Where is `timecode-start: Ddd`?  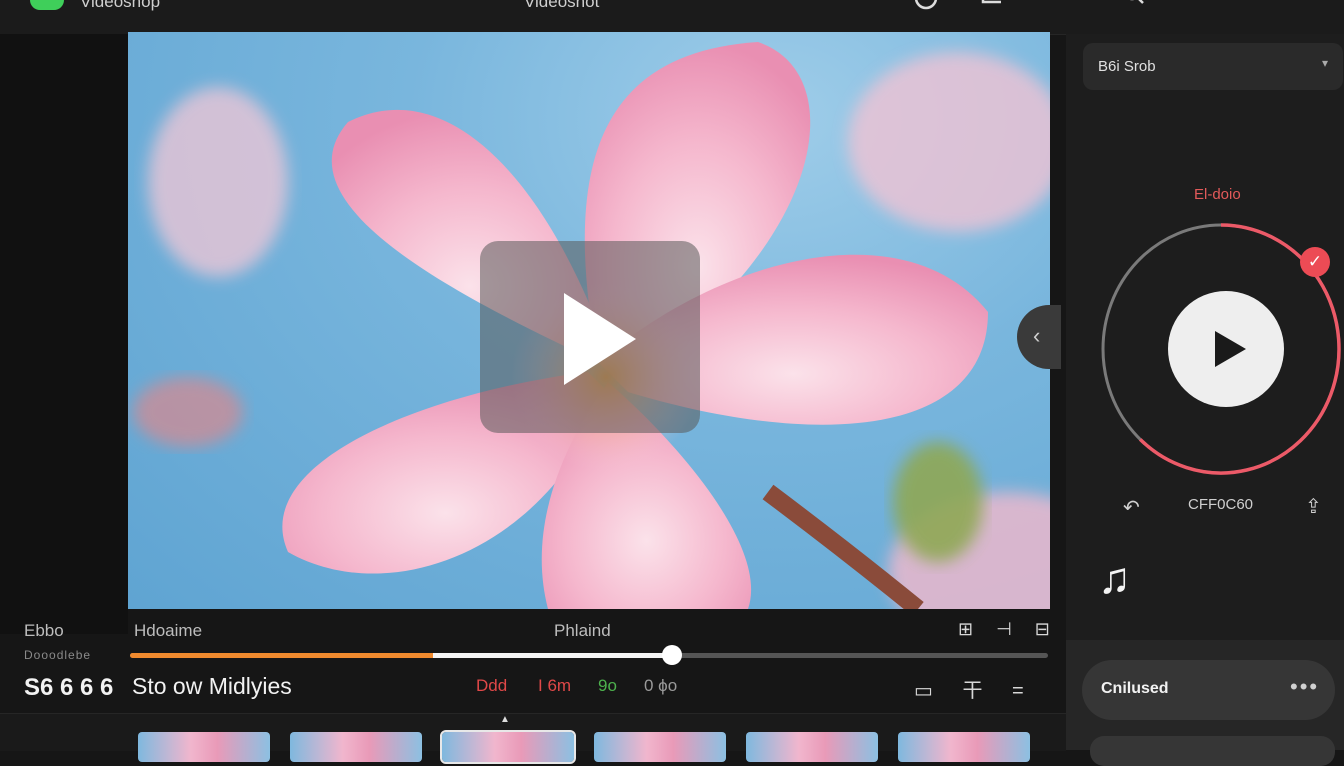
timecode-start: Ddd is located at coordinates (492, 685).